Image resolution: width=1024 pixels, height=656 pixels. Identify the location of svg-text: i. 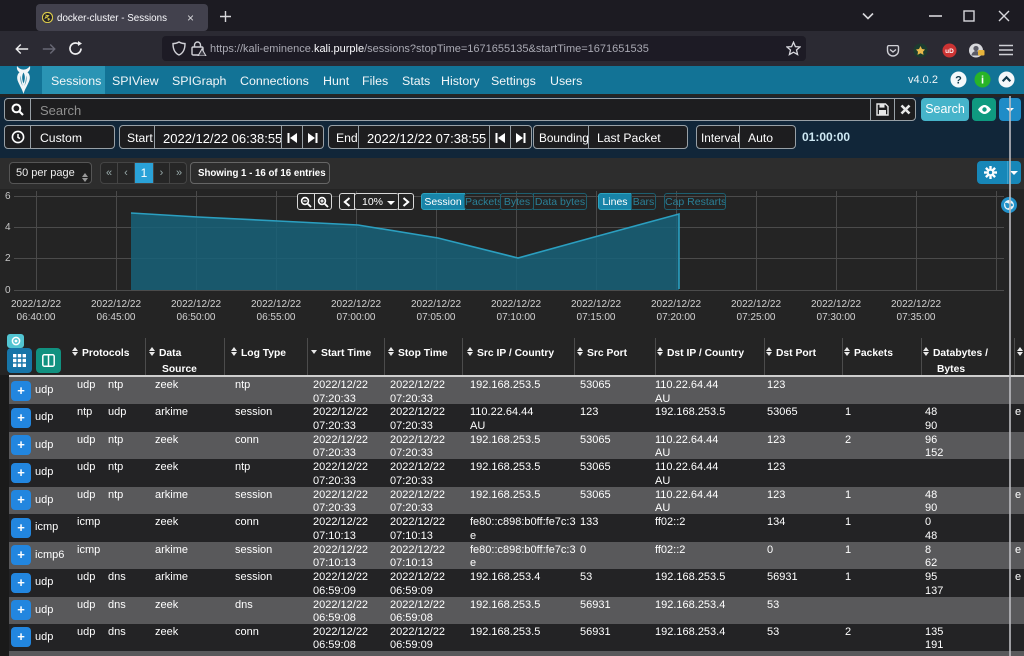
(982, 81).